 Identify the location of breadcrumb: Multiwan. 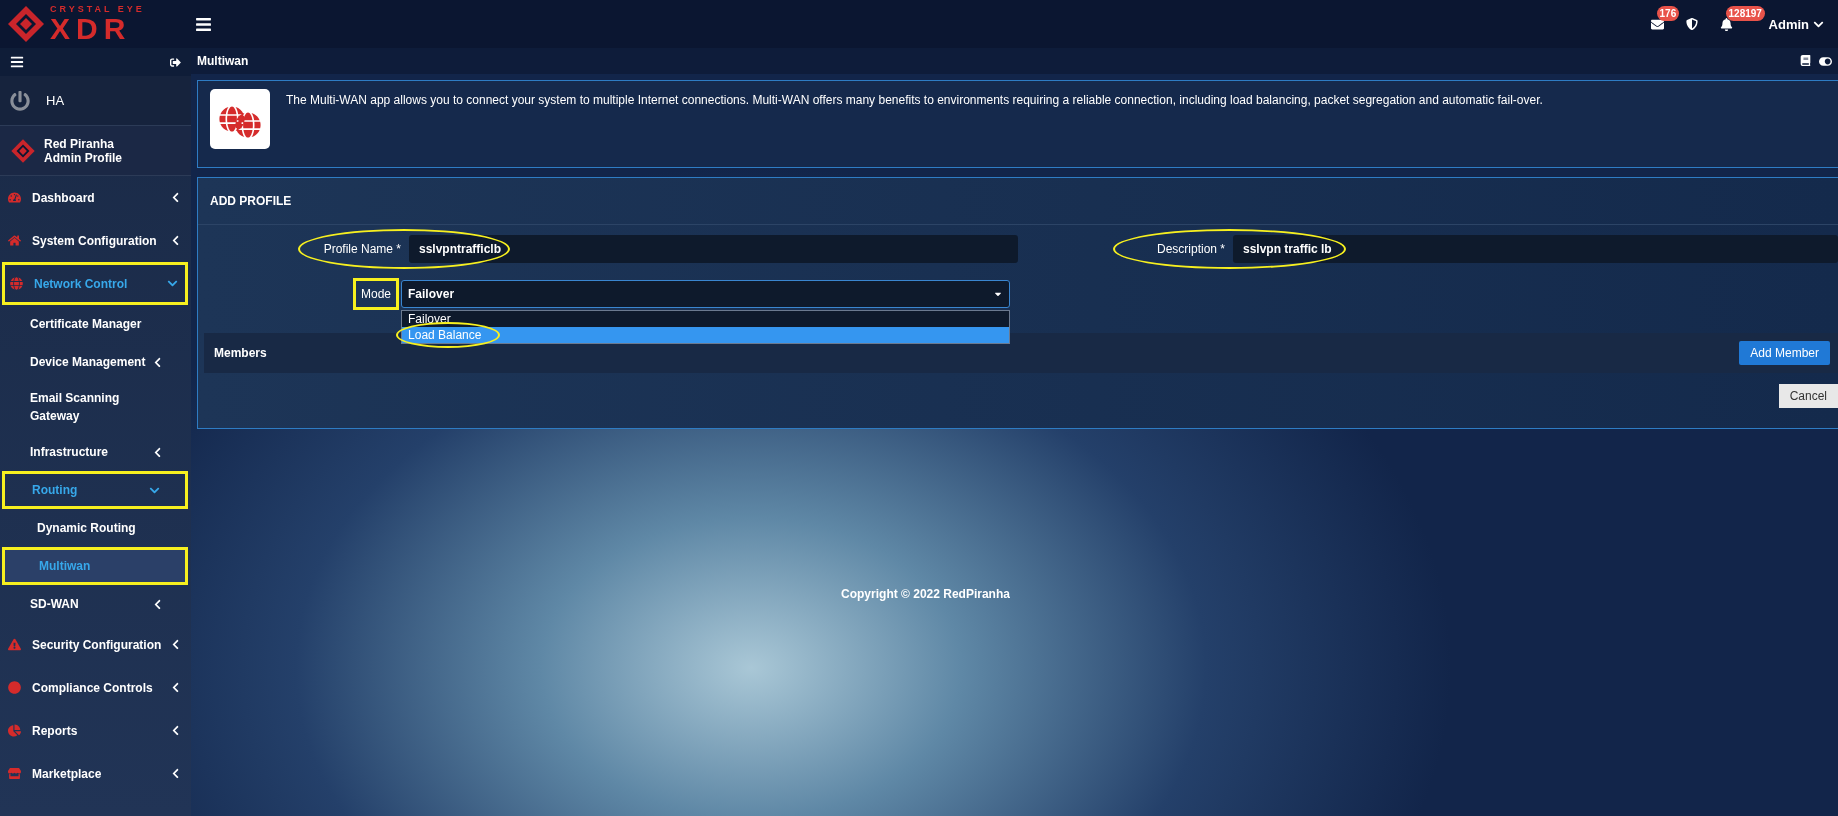
(223, 61).